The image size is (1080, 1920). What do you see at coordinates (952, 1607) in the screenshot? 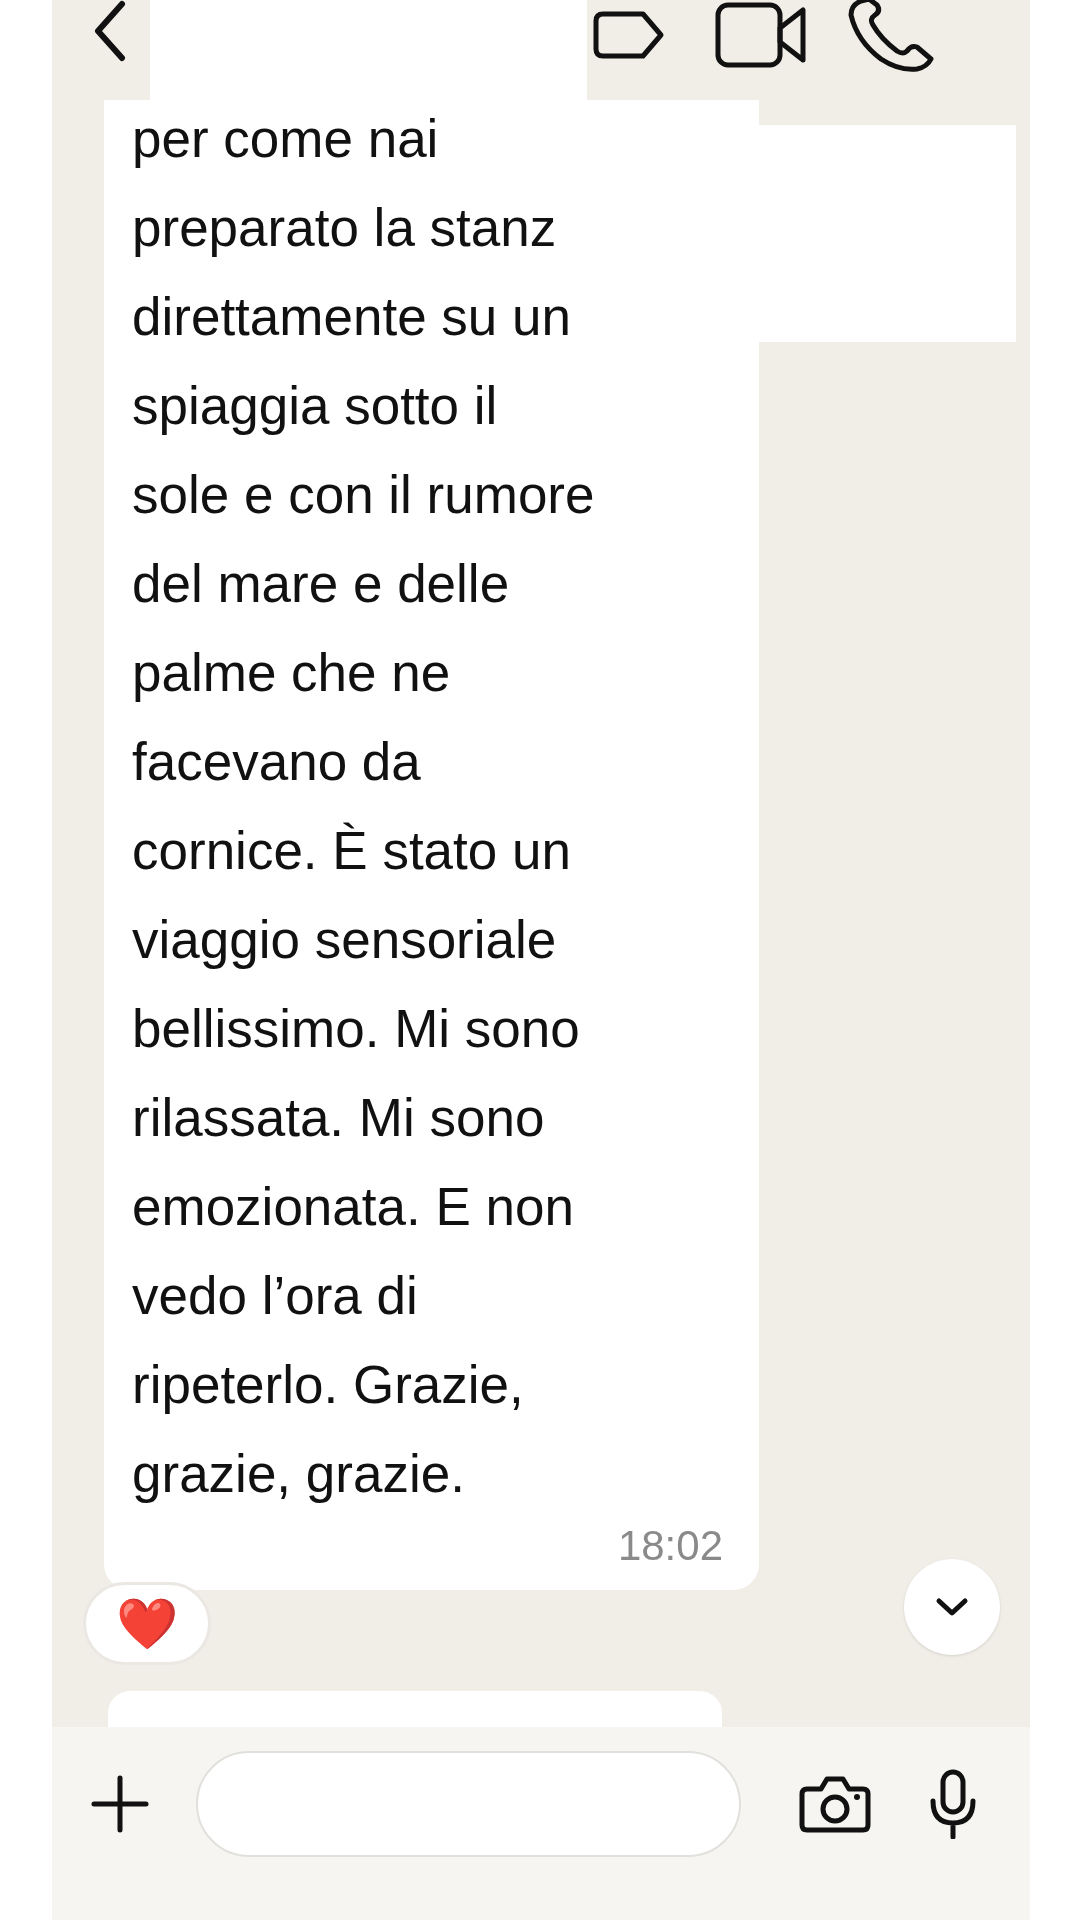
I see `chevron-down-icon` at bounding box center [952, 1607].